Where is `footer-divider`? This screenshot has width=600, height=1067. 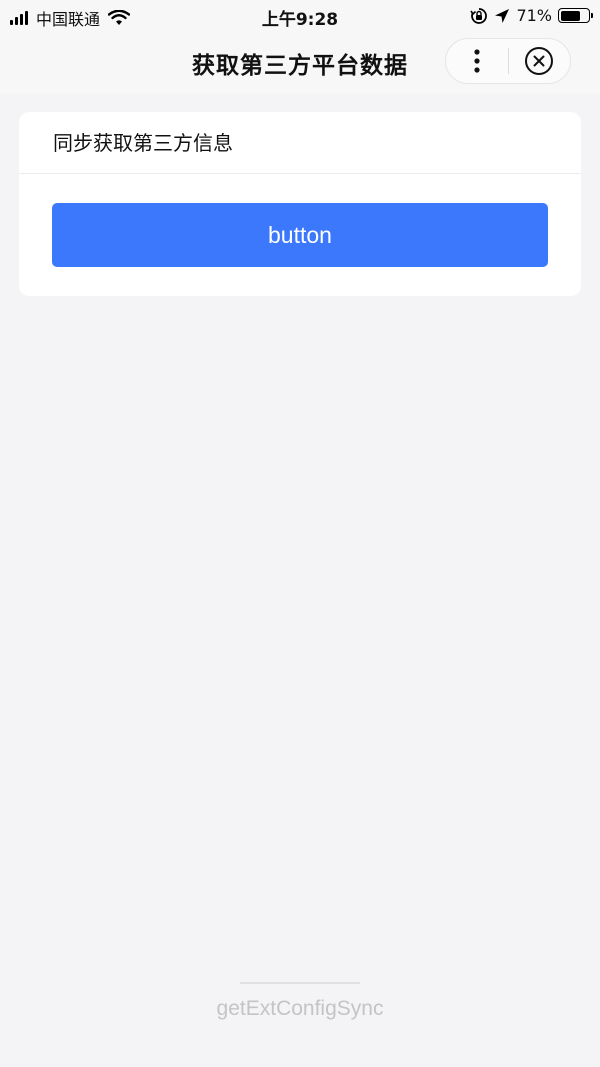
footer-divider is located at coordinates (300, 983).